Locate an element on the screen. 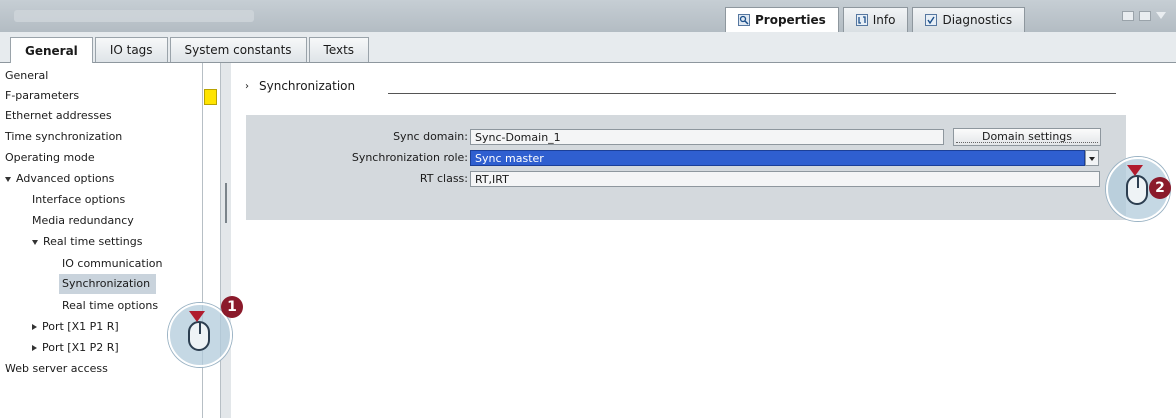 The height and width of the screenshot is (418, 1176). nav-item-label: Port [X1 P2 R] is located at coordinates (80, 347).